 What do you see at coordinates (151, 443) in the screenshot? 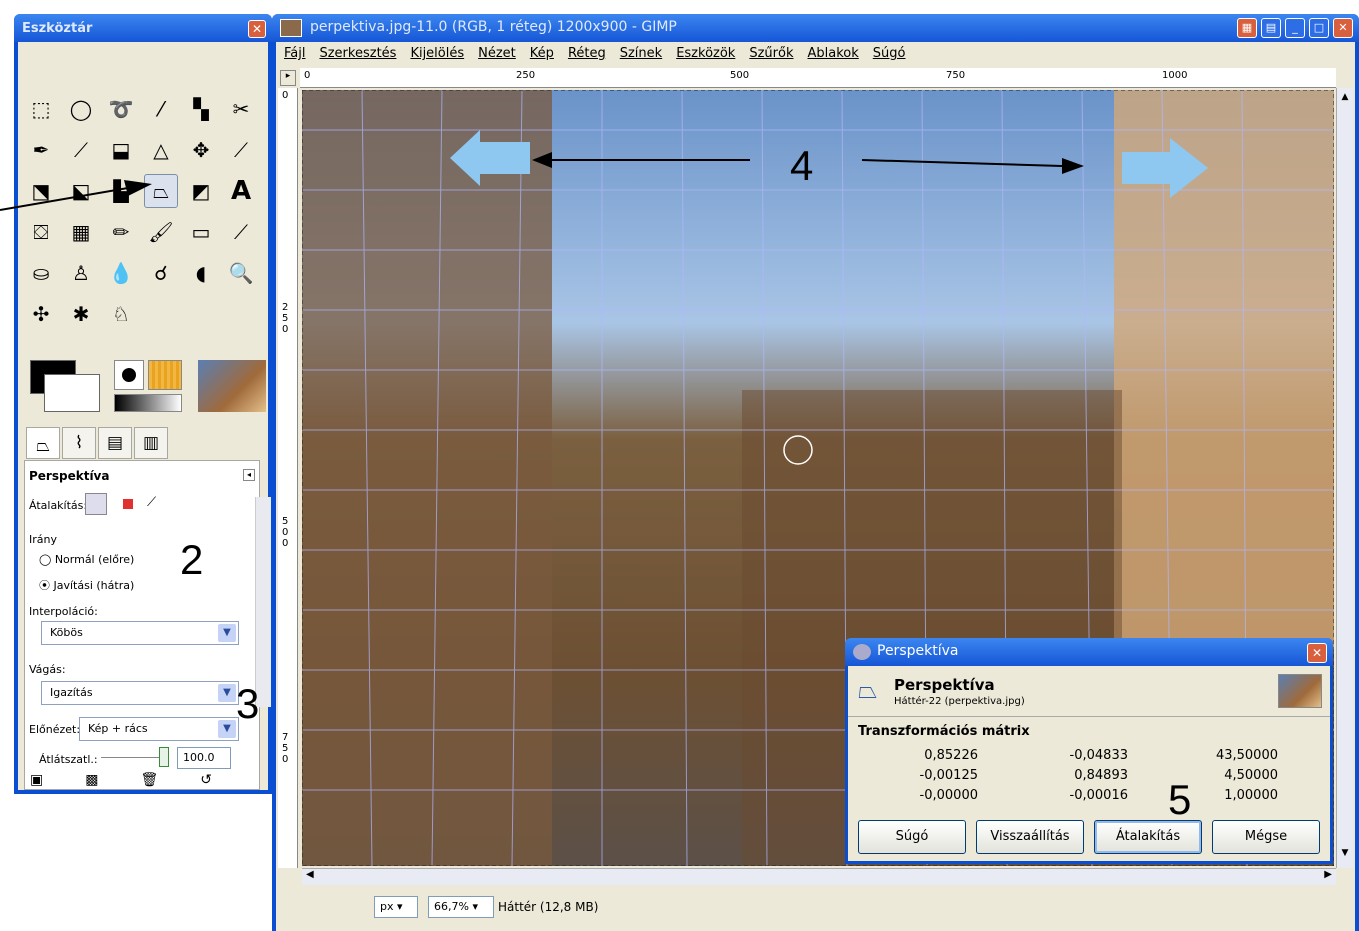
I see `channels-tab: ▥` at bounding box center [151, 443].